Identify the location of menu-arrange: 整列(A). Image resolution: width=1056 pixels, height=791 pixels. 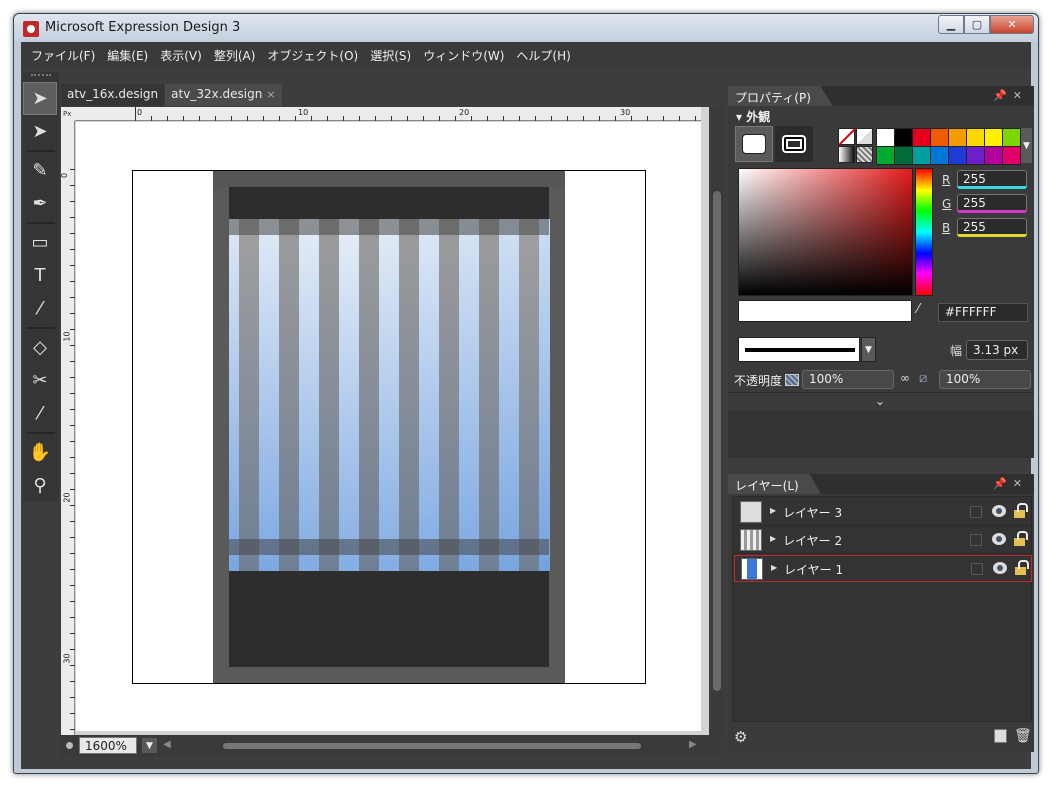
(235, 55).